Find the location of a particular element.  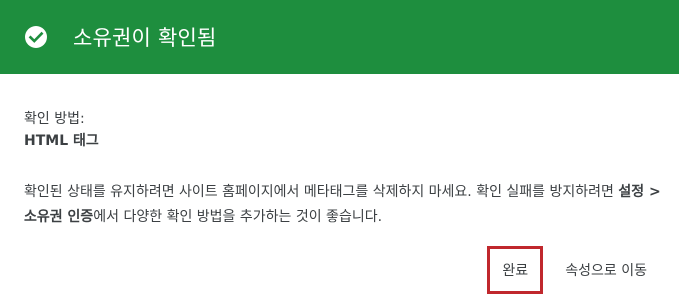

dialog-actions: 완료 속성으로 이동 is located at coordinates (583, 270).